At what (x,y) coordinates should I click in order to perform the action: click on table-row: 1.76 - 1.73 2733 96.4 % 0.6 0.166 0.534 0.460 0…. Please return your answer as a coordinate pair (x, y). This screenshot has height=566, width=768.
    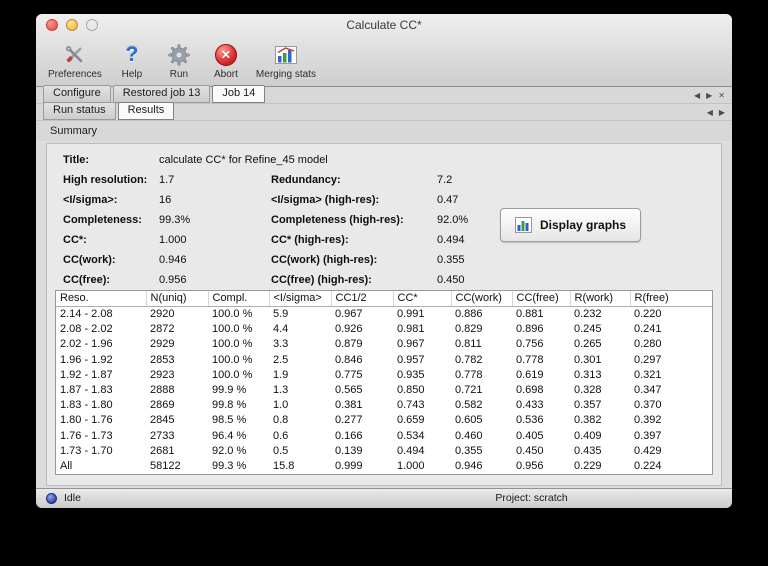
    Looking at the image, I should click on (384, 436).